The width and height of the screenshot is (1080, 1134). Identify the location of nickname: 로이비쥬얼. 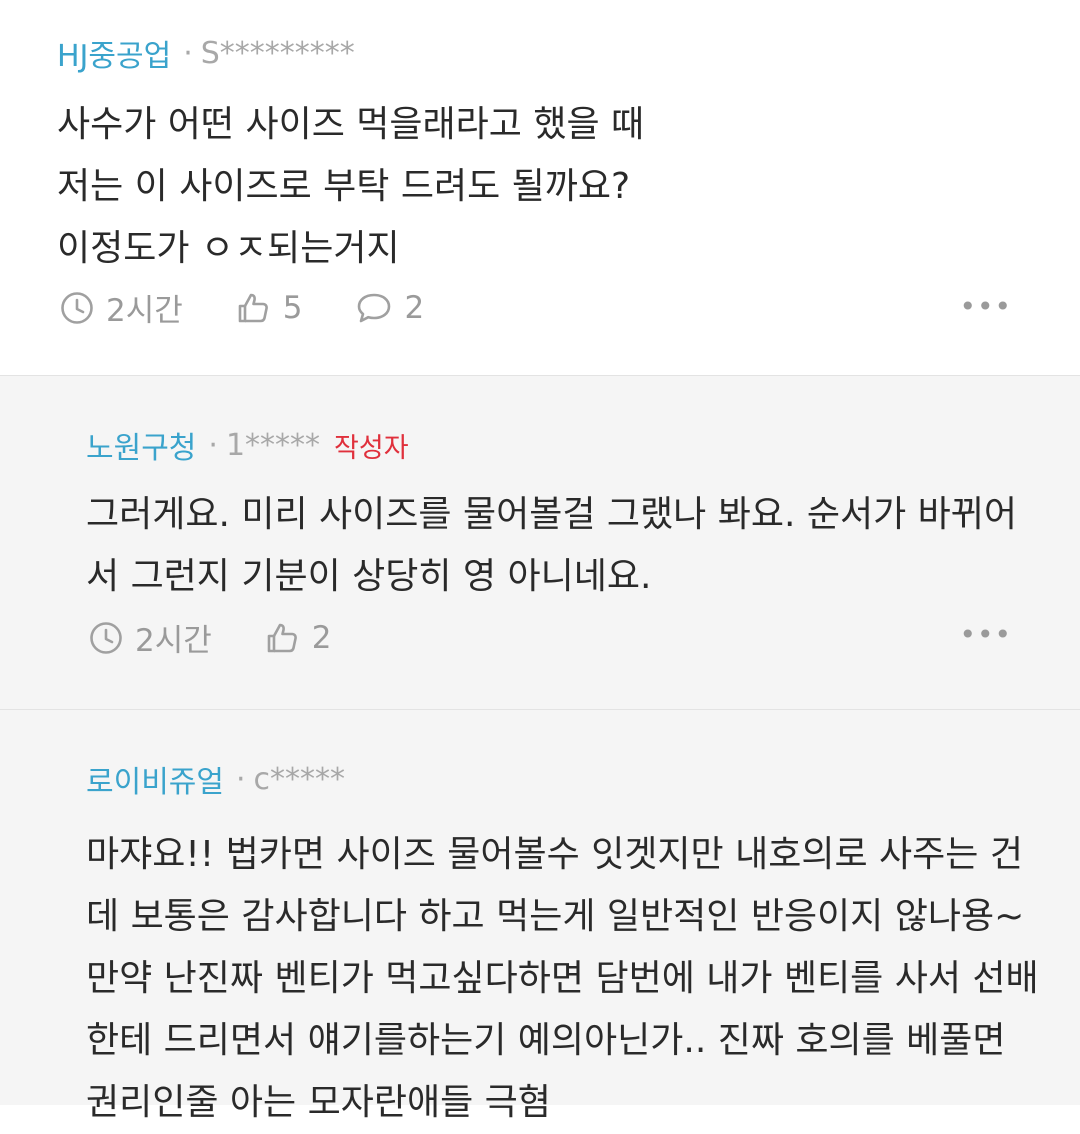
(155, 779).